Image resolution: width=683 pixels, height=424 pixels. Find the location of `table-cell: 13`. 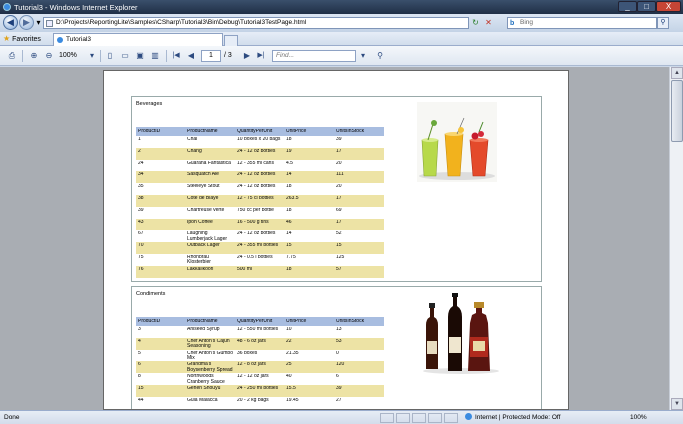

table-cell: 13 is located at coordinates (339, 329).